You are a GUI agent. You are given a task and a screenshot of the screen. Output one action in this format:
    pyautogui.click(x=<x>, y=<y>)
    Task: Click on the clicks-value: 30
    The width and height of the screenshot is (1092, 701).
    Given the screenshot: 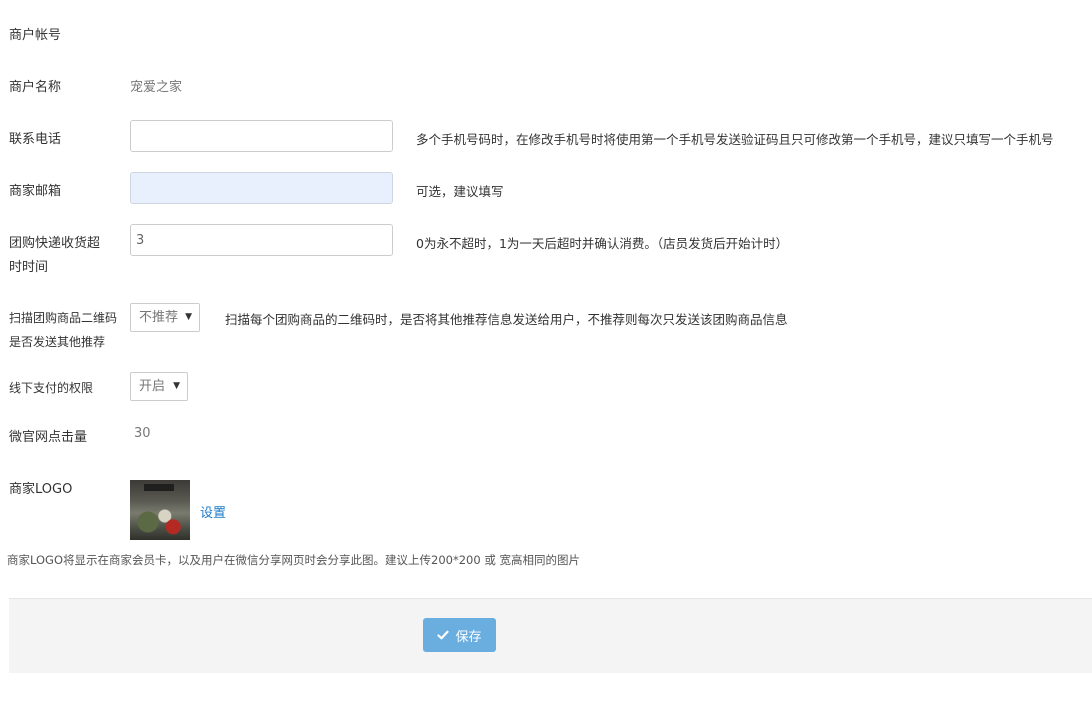 What is the action you would take?
    pyautogui.click(x=142, y=433)
    